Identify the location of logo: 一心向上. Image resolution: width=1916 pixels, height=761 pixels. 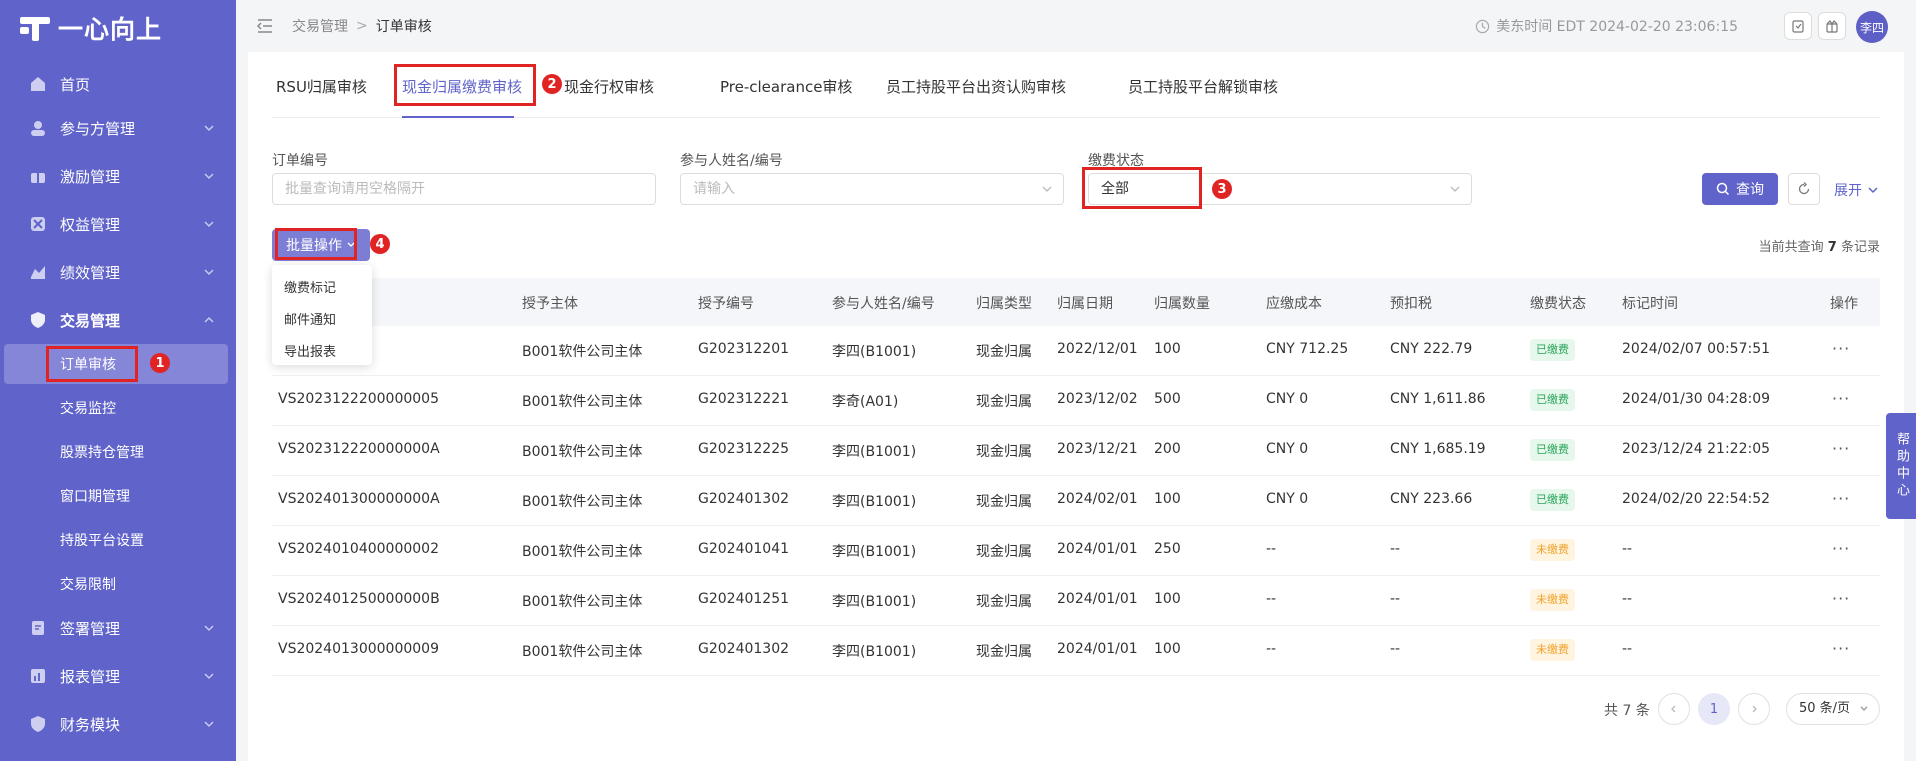
(91, 28).